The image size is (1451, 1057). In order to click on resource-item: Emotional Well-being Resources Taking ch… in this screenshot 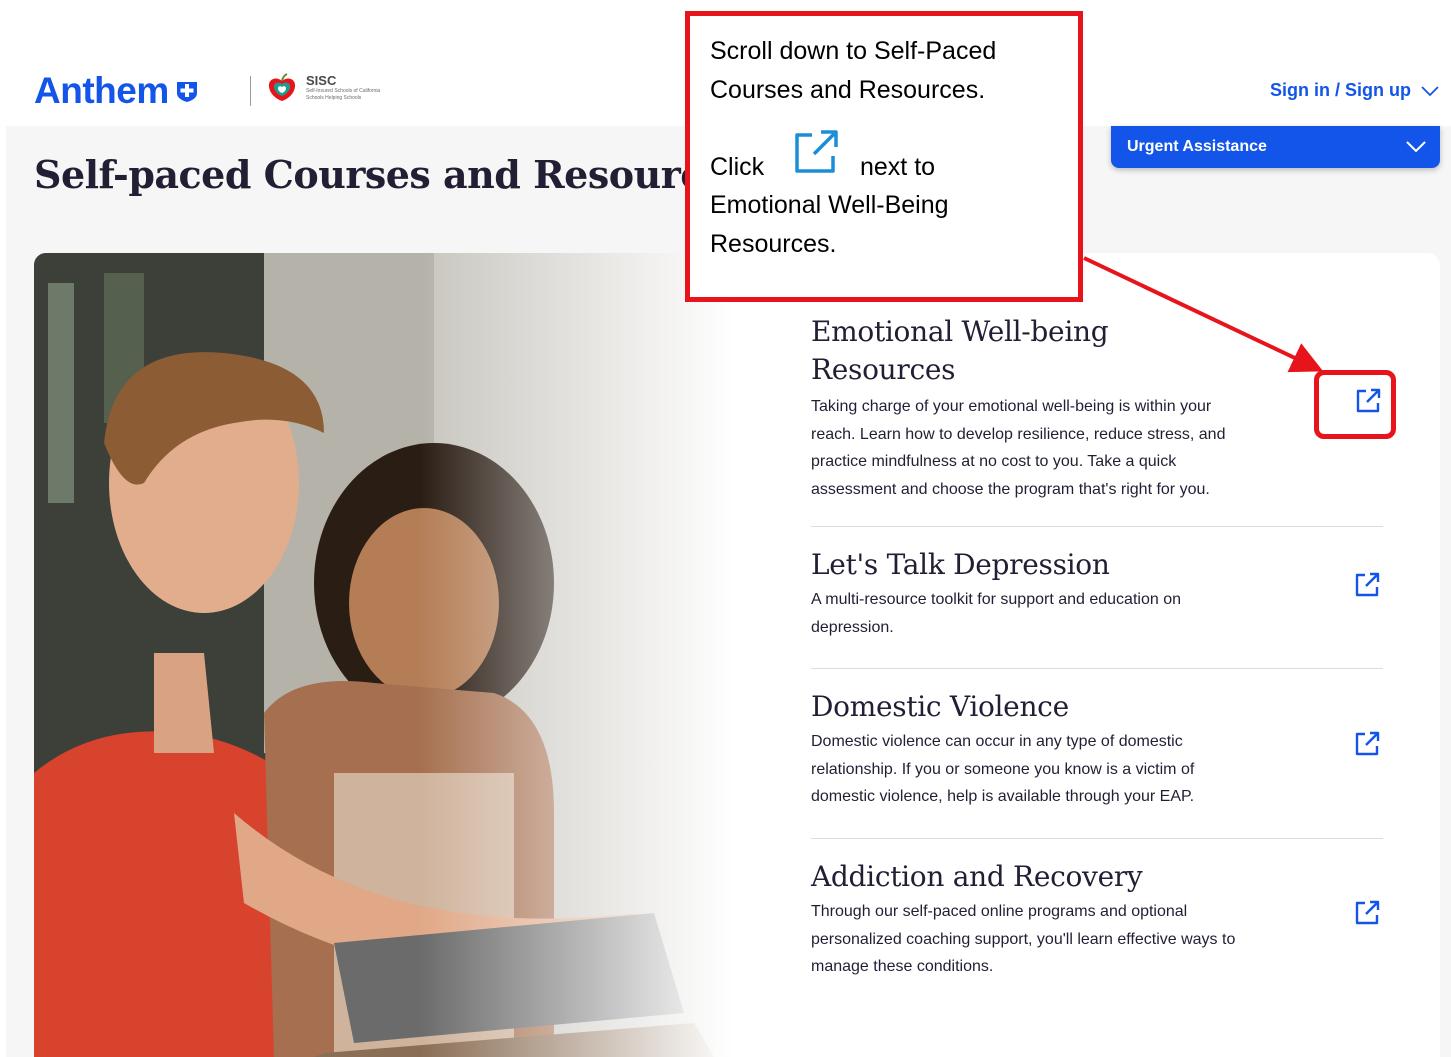, I will do `click(1097, 419)`.